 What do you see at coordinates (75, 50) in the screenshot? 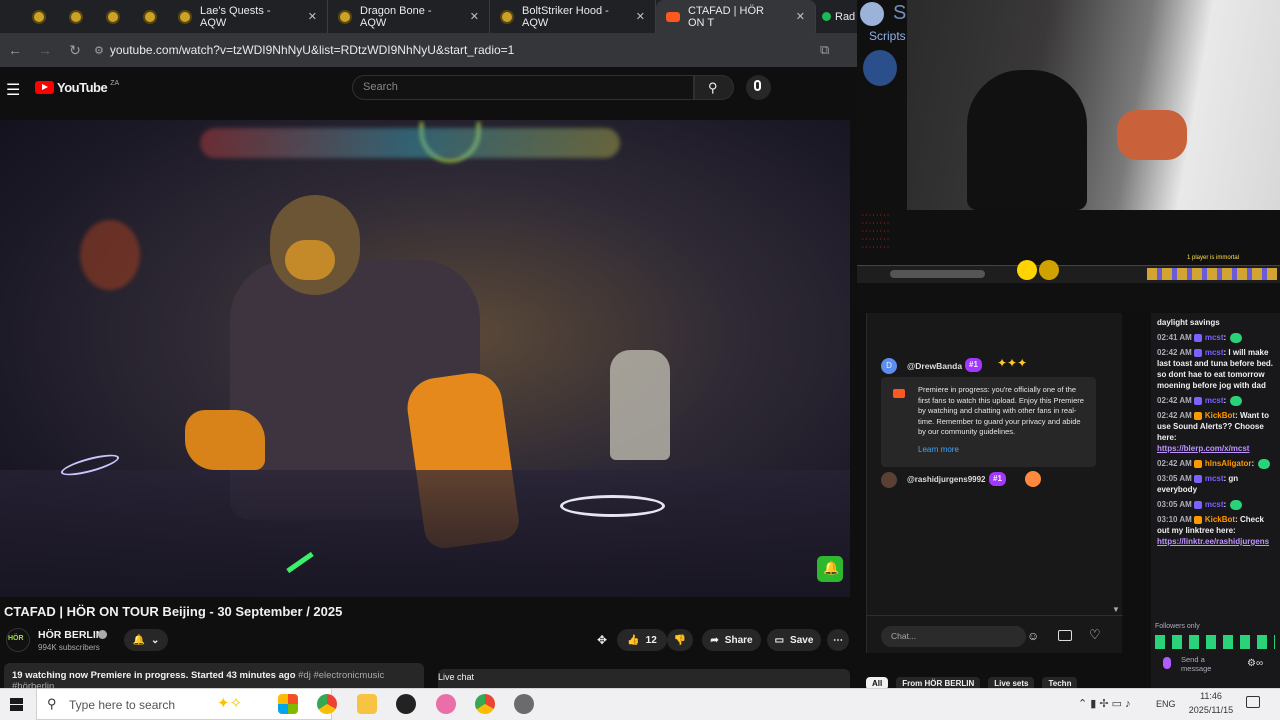
I see `reload-icon: ↻` at bounding box center [75, 50].